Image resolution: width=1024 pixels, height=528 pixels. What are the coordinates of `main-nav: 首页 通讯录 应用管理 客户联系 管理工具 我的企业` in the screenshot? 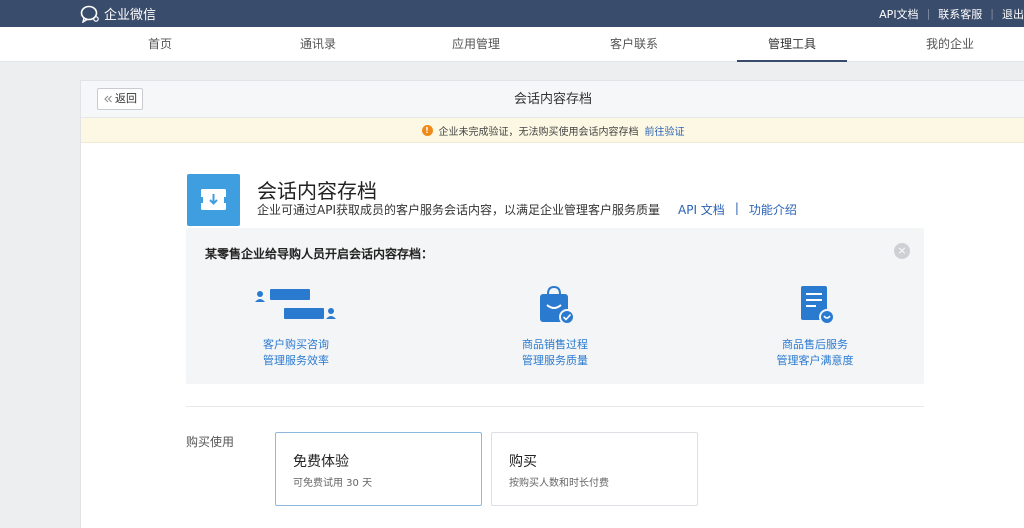 It's located at (512, 44).